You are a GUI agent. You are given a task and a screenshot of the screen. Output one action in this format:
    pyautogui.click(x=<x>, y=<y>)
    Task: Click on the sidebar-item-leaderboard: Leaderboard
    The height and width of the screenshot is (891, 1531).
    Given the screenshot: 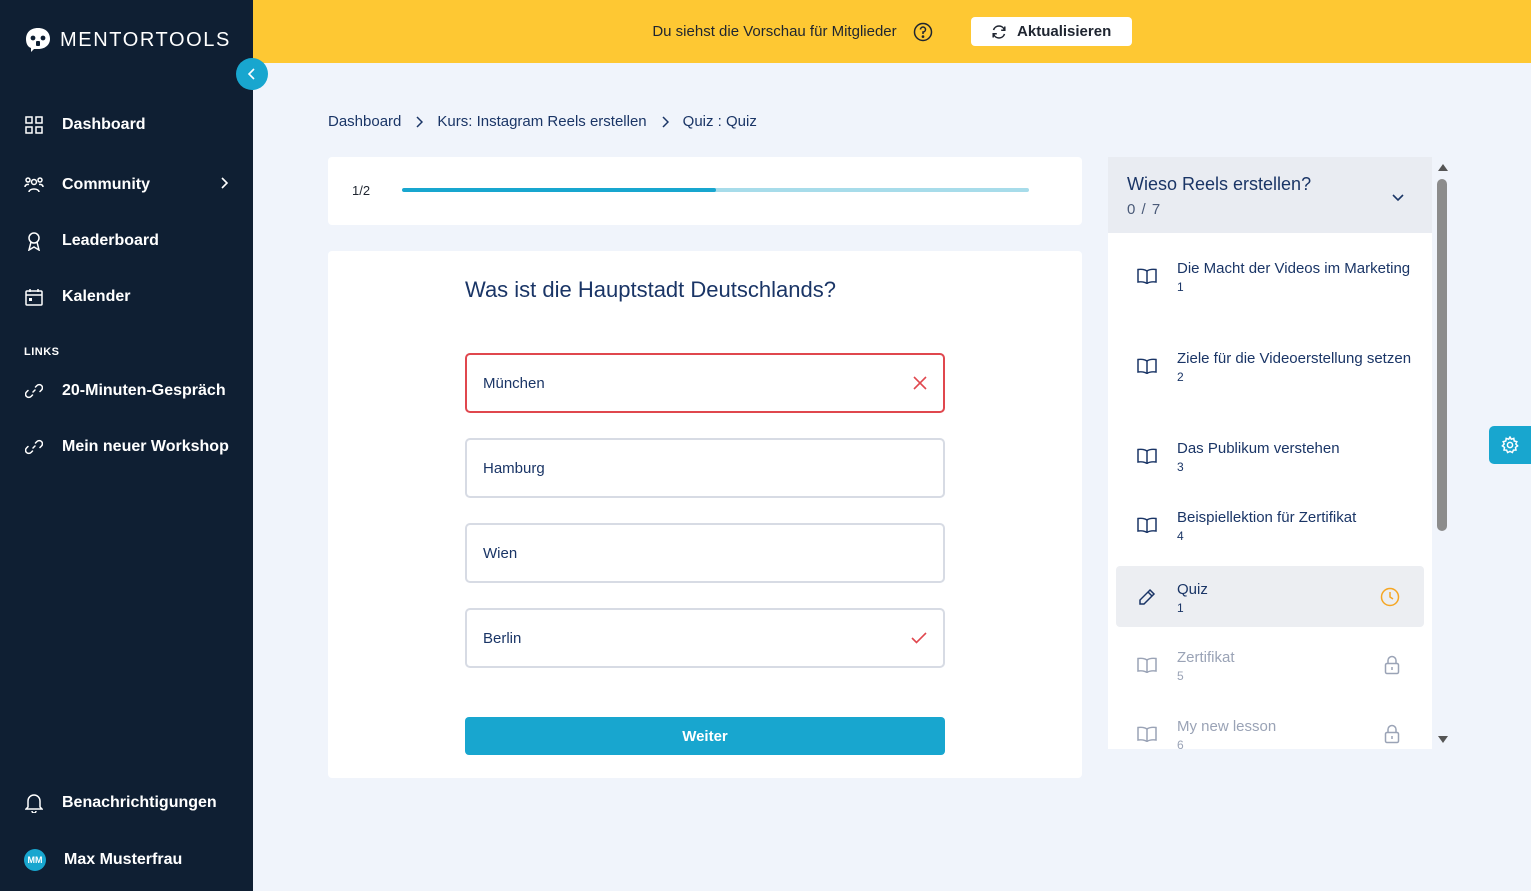 What is the action you would take?
    pyautogui.click(x=126, y=241)
    